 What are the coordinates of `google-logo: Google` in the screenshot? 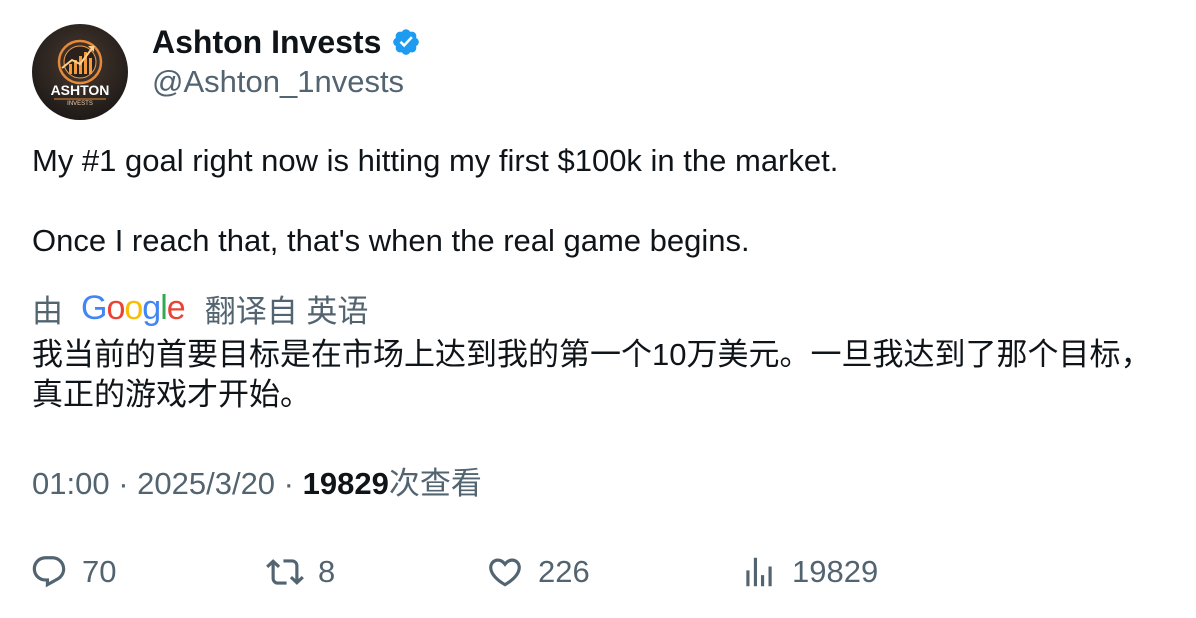 It's located at (133, 307).